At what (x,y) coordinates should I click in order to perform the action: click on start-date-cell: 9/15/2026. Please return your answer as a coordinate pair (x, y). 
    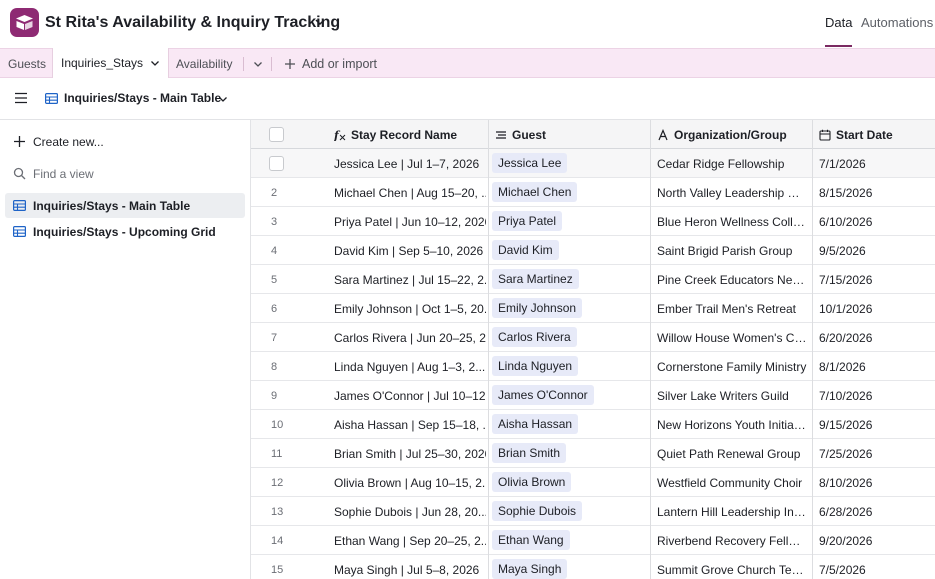
    Looking at the image, I should click on (874, 425).